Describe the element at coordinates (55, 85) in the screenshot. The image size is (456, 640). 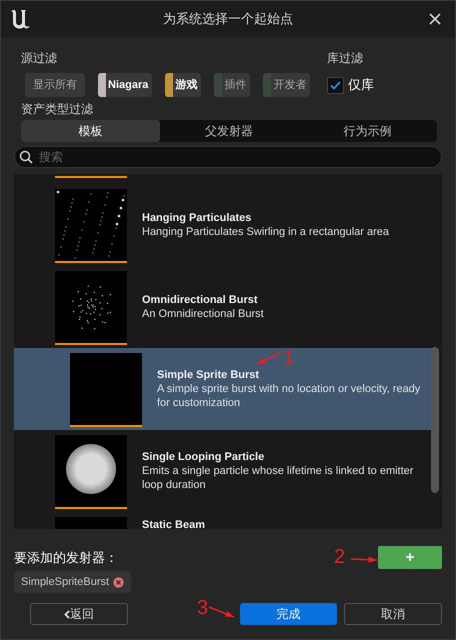
I see `source-filter-chip: 显示所有` at that location.